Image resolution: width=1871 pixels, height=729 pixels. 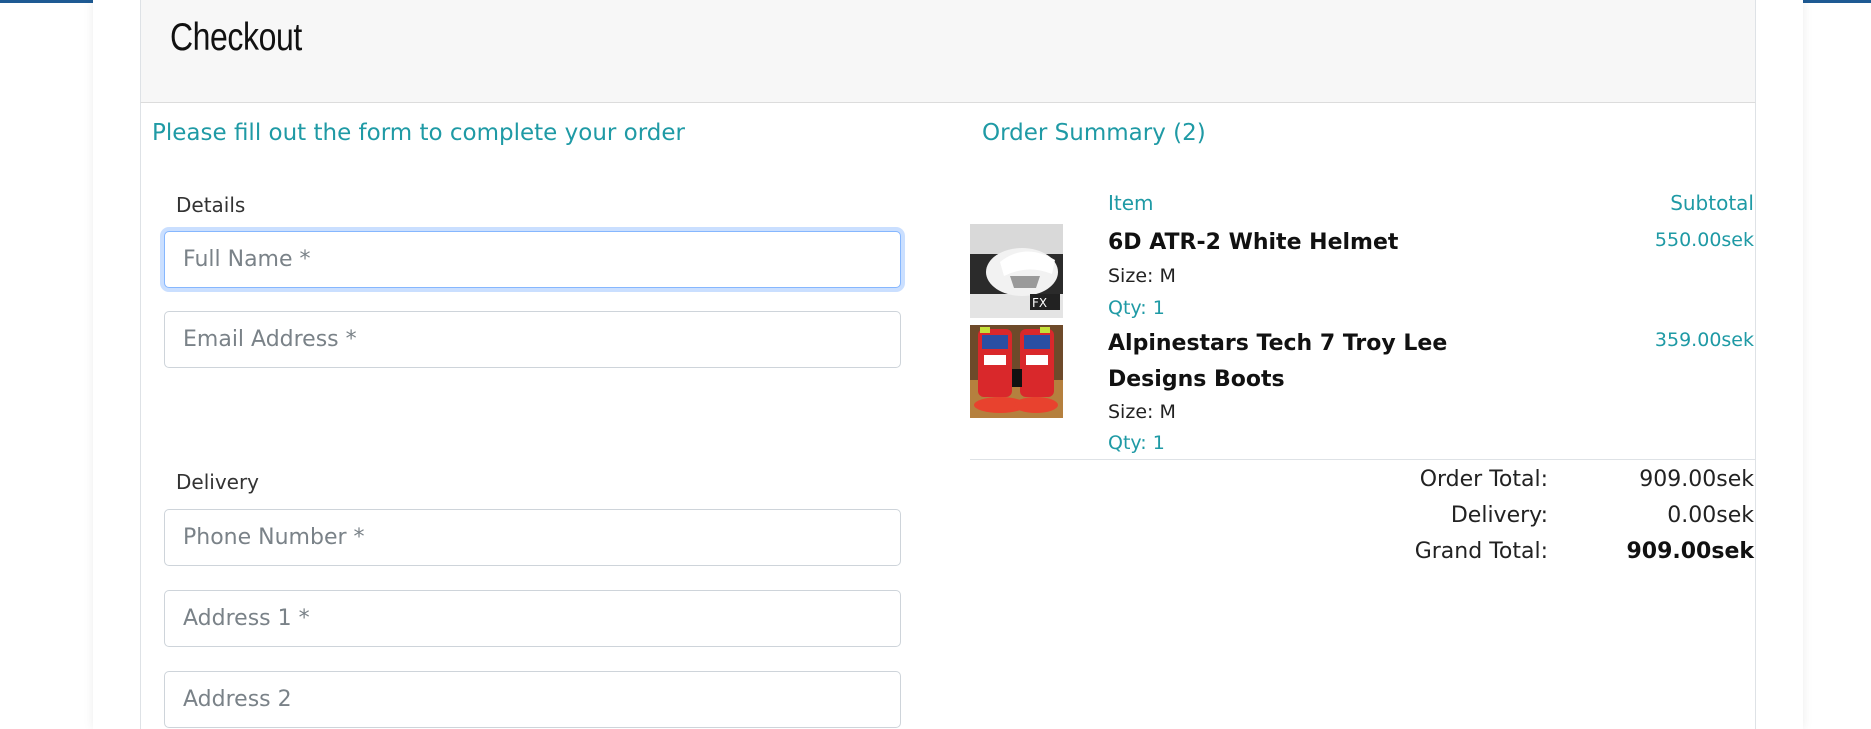 I want to click on page-title: Checkout, so click(x=236, y=37).